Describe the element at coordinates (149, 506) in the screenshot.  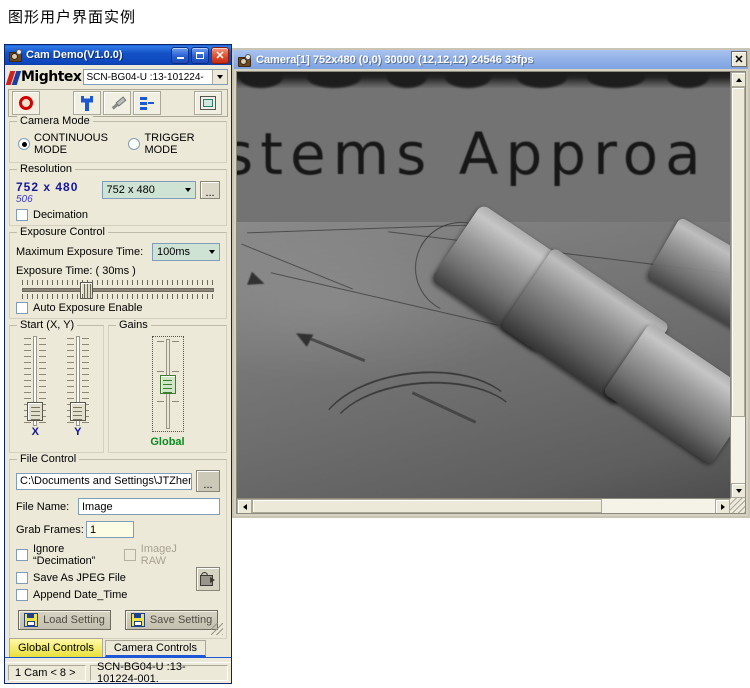
I see `file-name-input: Image` at that location.